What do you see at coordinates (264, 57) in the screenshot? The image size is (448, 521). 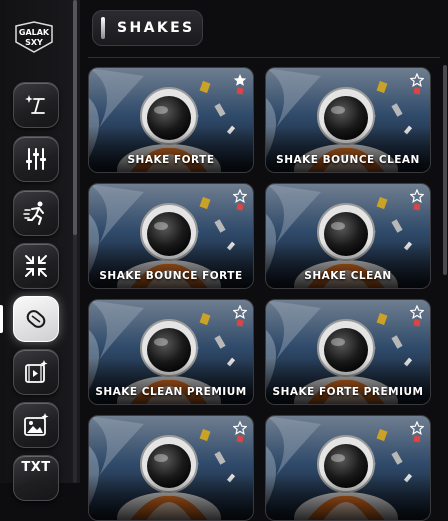 I see `header-divider` at bounding box center [264, 57].